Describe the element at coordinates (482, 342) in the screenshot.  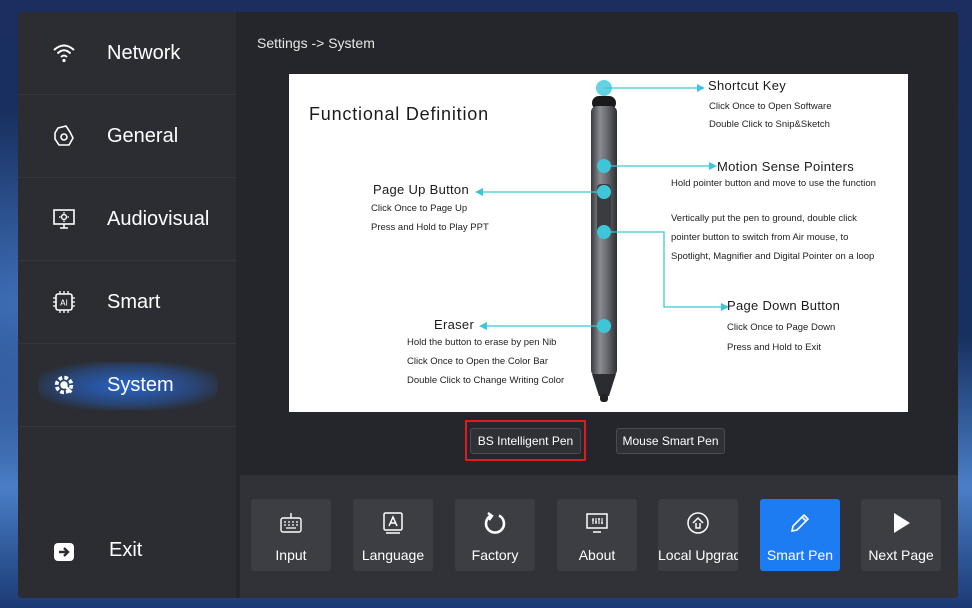
I see `eraser-desc-1: Hold the button to erase by pen Nib` at that location.